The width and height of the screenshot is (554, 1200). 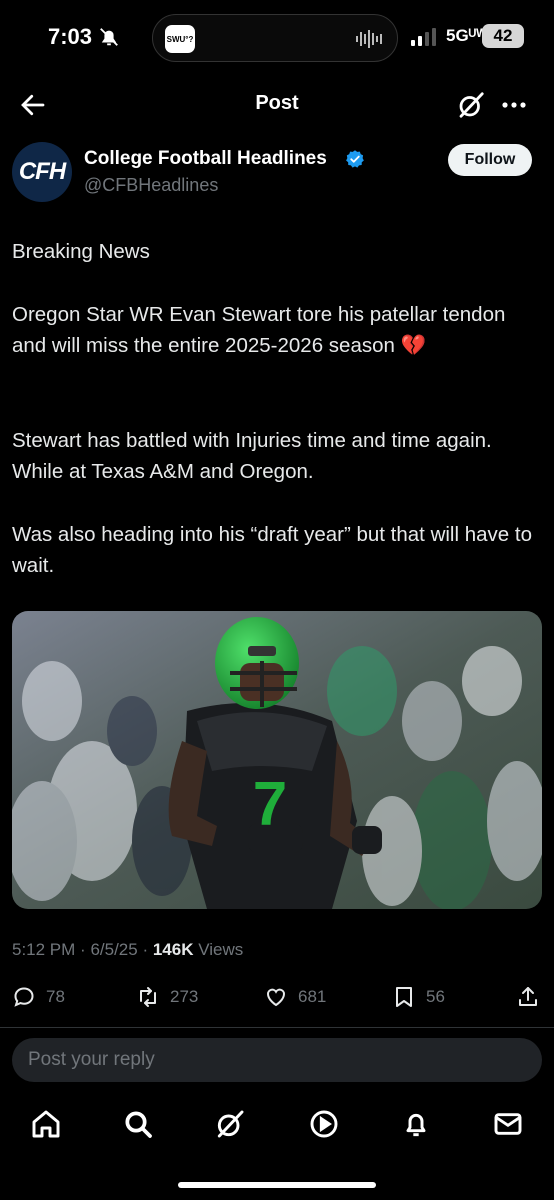 What do you see at coordinates (324, 1124) in the screenshot?
I see `video-play-icon` at bounding box center [324, 1124].